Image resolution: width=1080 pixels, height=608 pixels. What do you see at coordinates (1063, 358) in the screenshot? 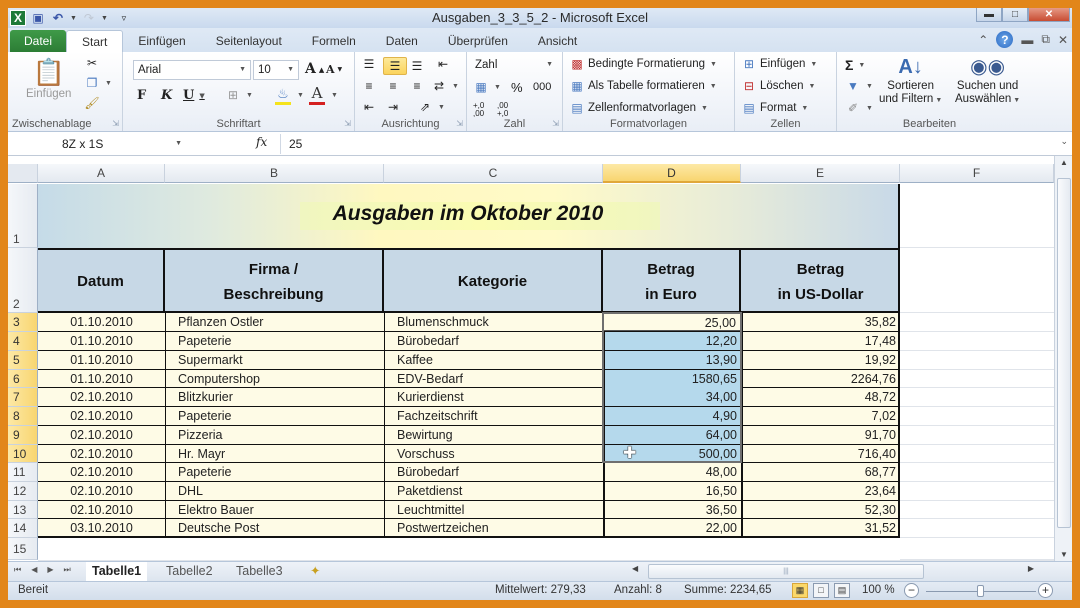
I see `vertical-scrollbar: ▲ ▼` at bounding box center [1063, 358].